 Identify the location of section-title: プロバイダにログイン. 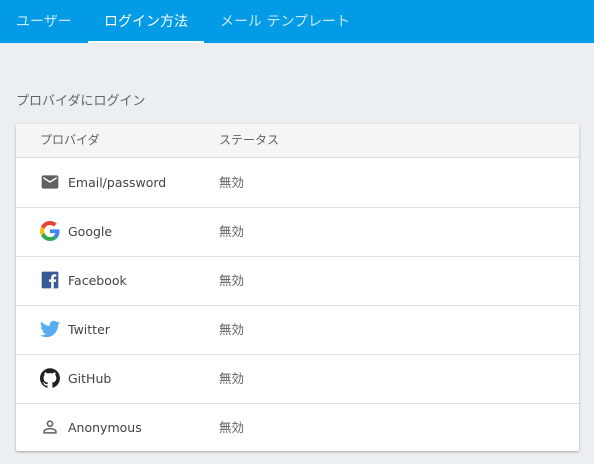
(81, 101).